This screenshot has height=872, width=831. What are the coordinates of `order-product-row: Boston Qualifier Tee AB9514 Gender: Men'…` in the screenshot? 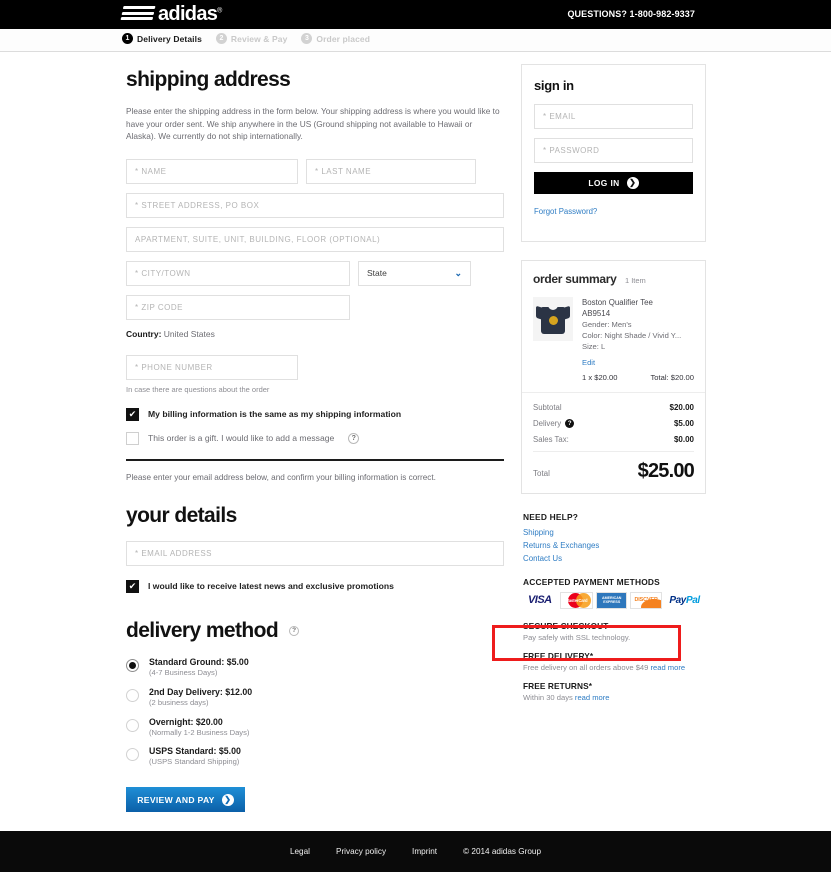 It's located at (613, 343).